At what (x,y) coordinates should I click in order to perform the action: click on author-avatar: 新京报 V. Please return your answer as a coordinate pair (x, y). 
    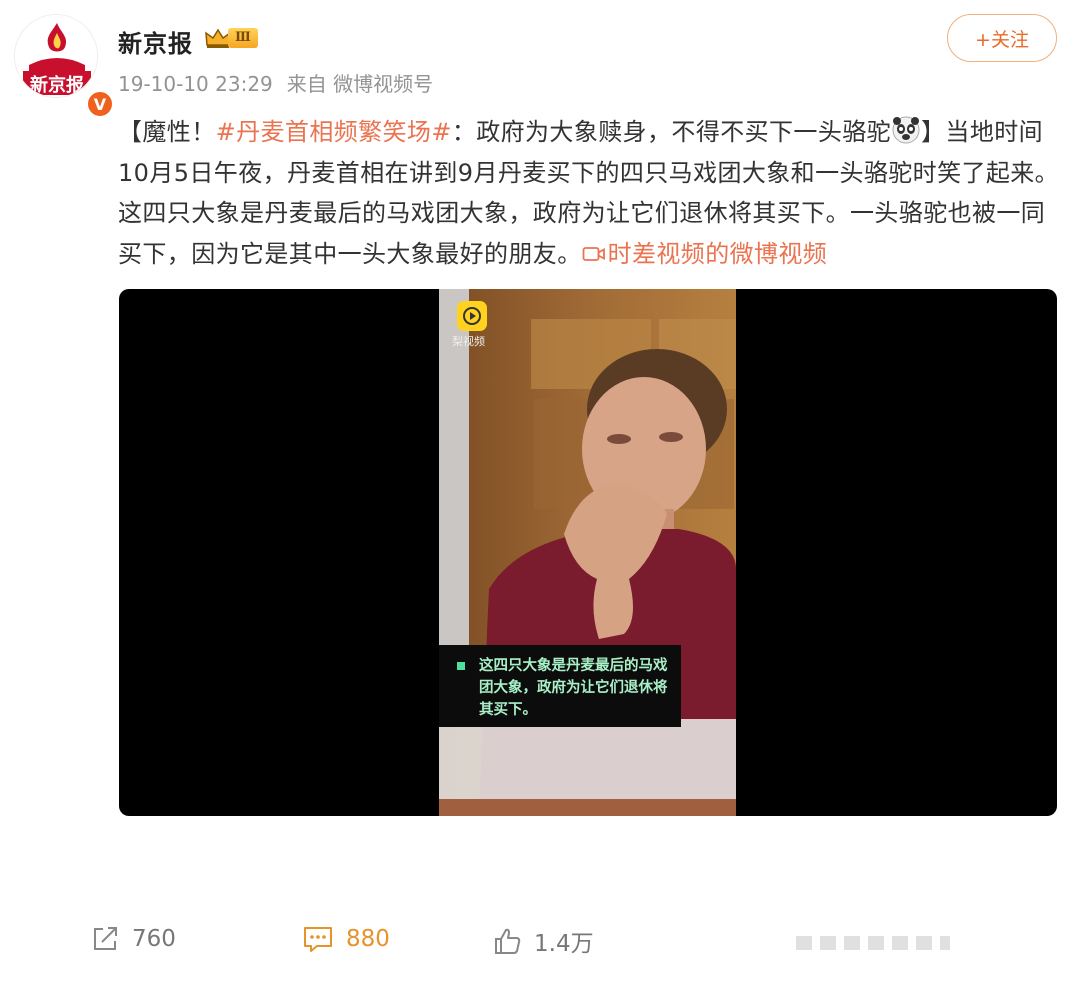
    Looking at the image, I should click on (64, 66).